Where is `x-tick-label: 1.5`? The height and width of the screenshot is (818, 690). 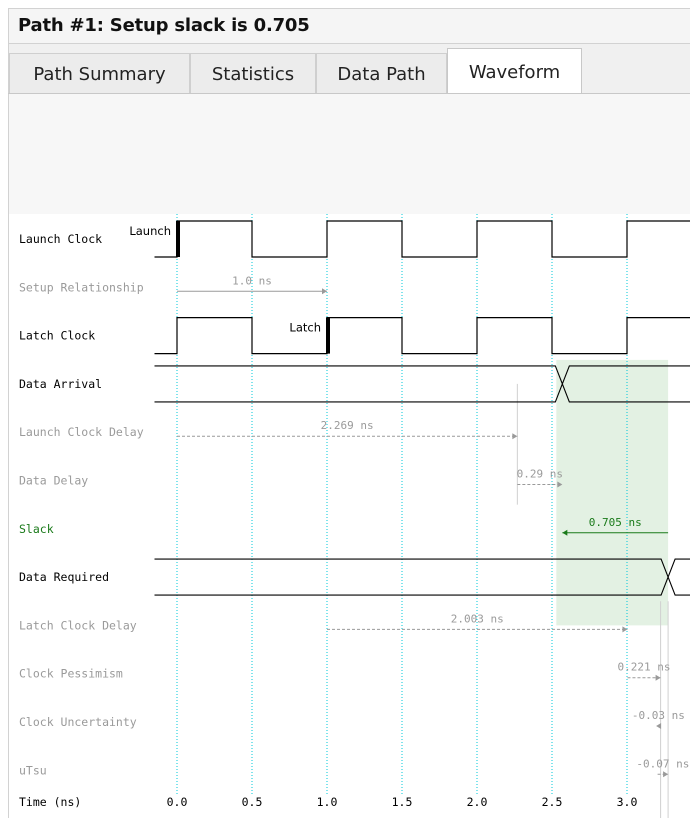 x-tick-label: 1.5 is located at coordinates (402, 802).